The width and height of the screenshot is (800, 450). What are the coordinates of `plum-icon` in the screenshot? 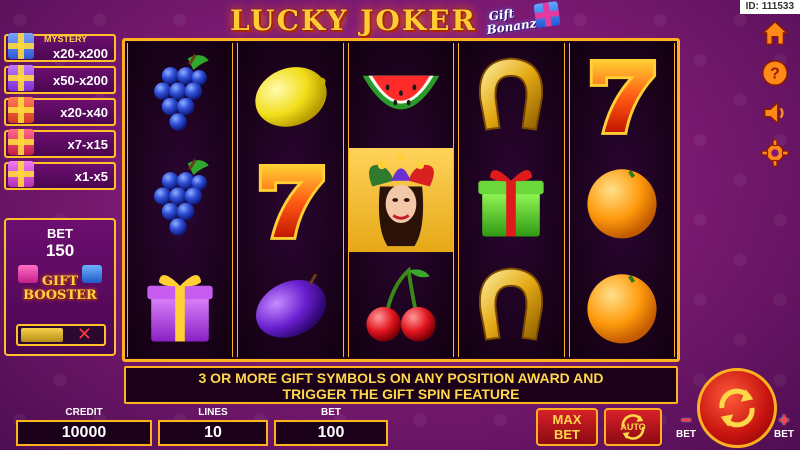 It's located at (290, 305).